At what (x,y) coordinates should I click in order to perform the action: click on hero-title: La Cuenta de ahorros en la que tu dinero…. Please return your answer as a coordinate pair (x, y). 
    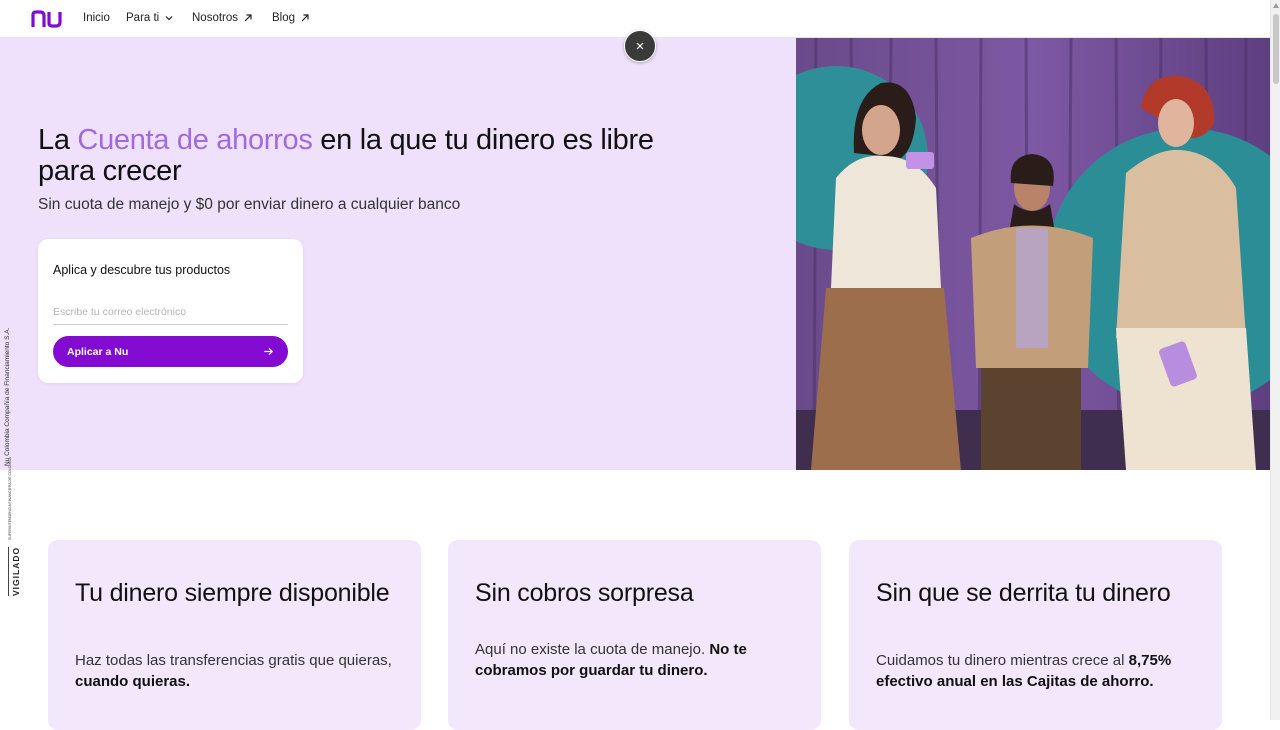
    Looking at the image, I should click on (348, 156).